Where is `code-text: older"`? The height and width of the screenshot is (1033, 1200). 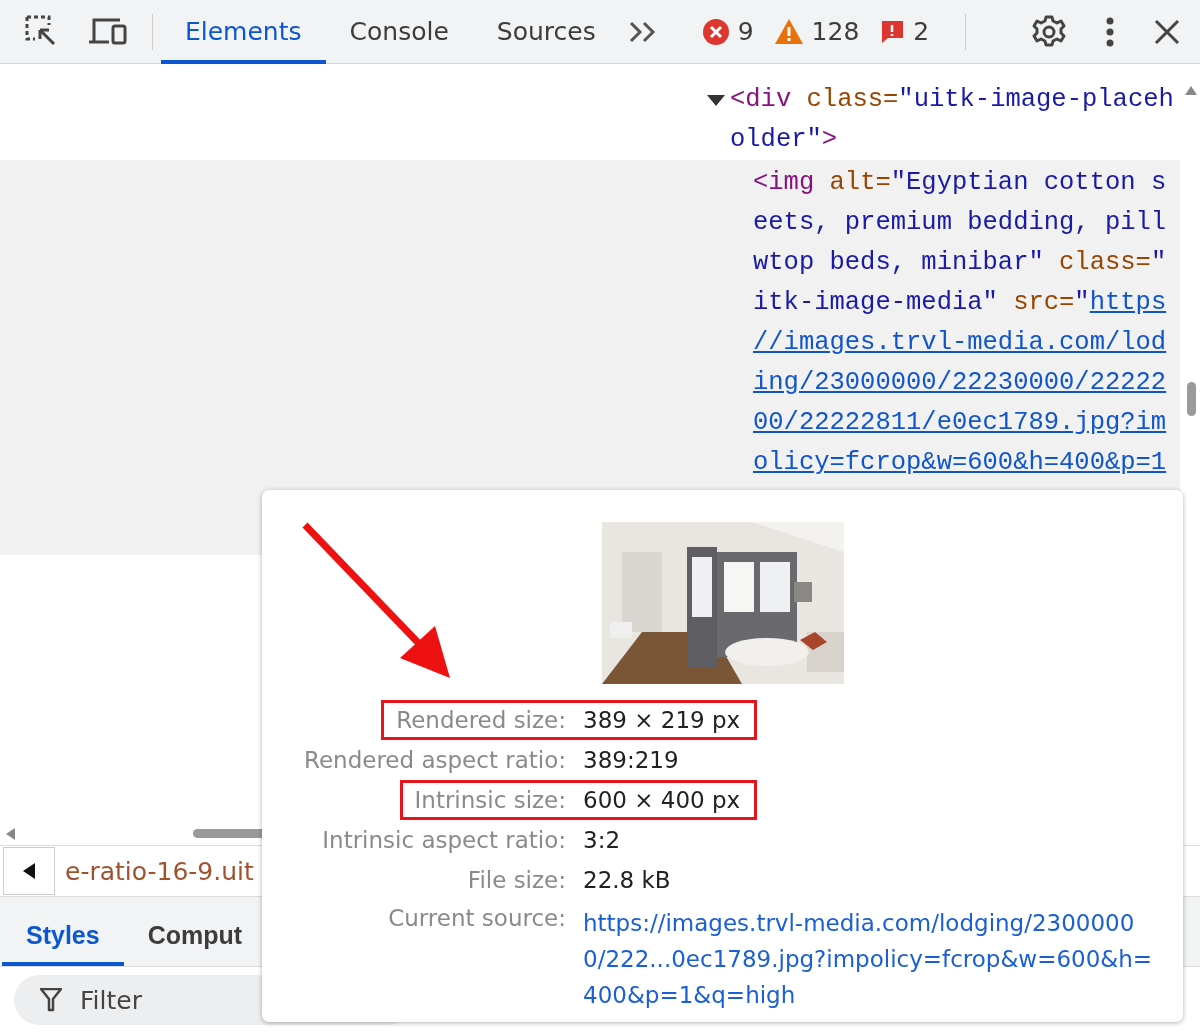 code-text: older" is located at coordinates (776, 140).